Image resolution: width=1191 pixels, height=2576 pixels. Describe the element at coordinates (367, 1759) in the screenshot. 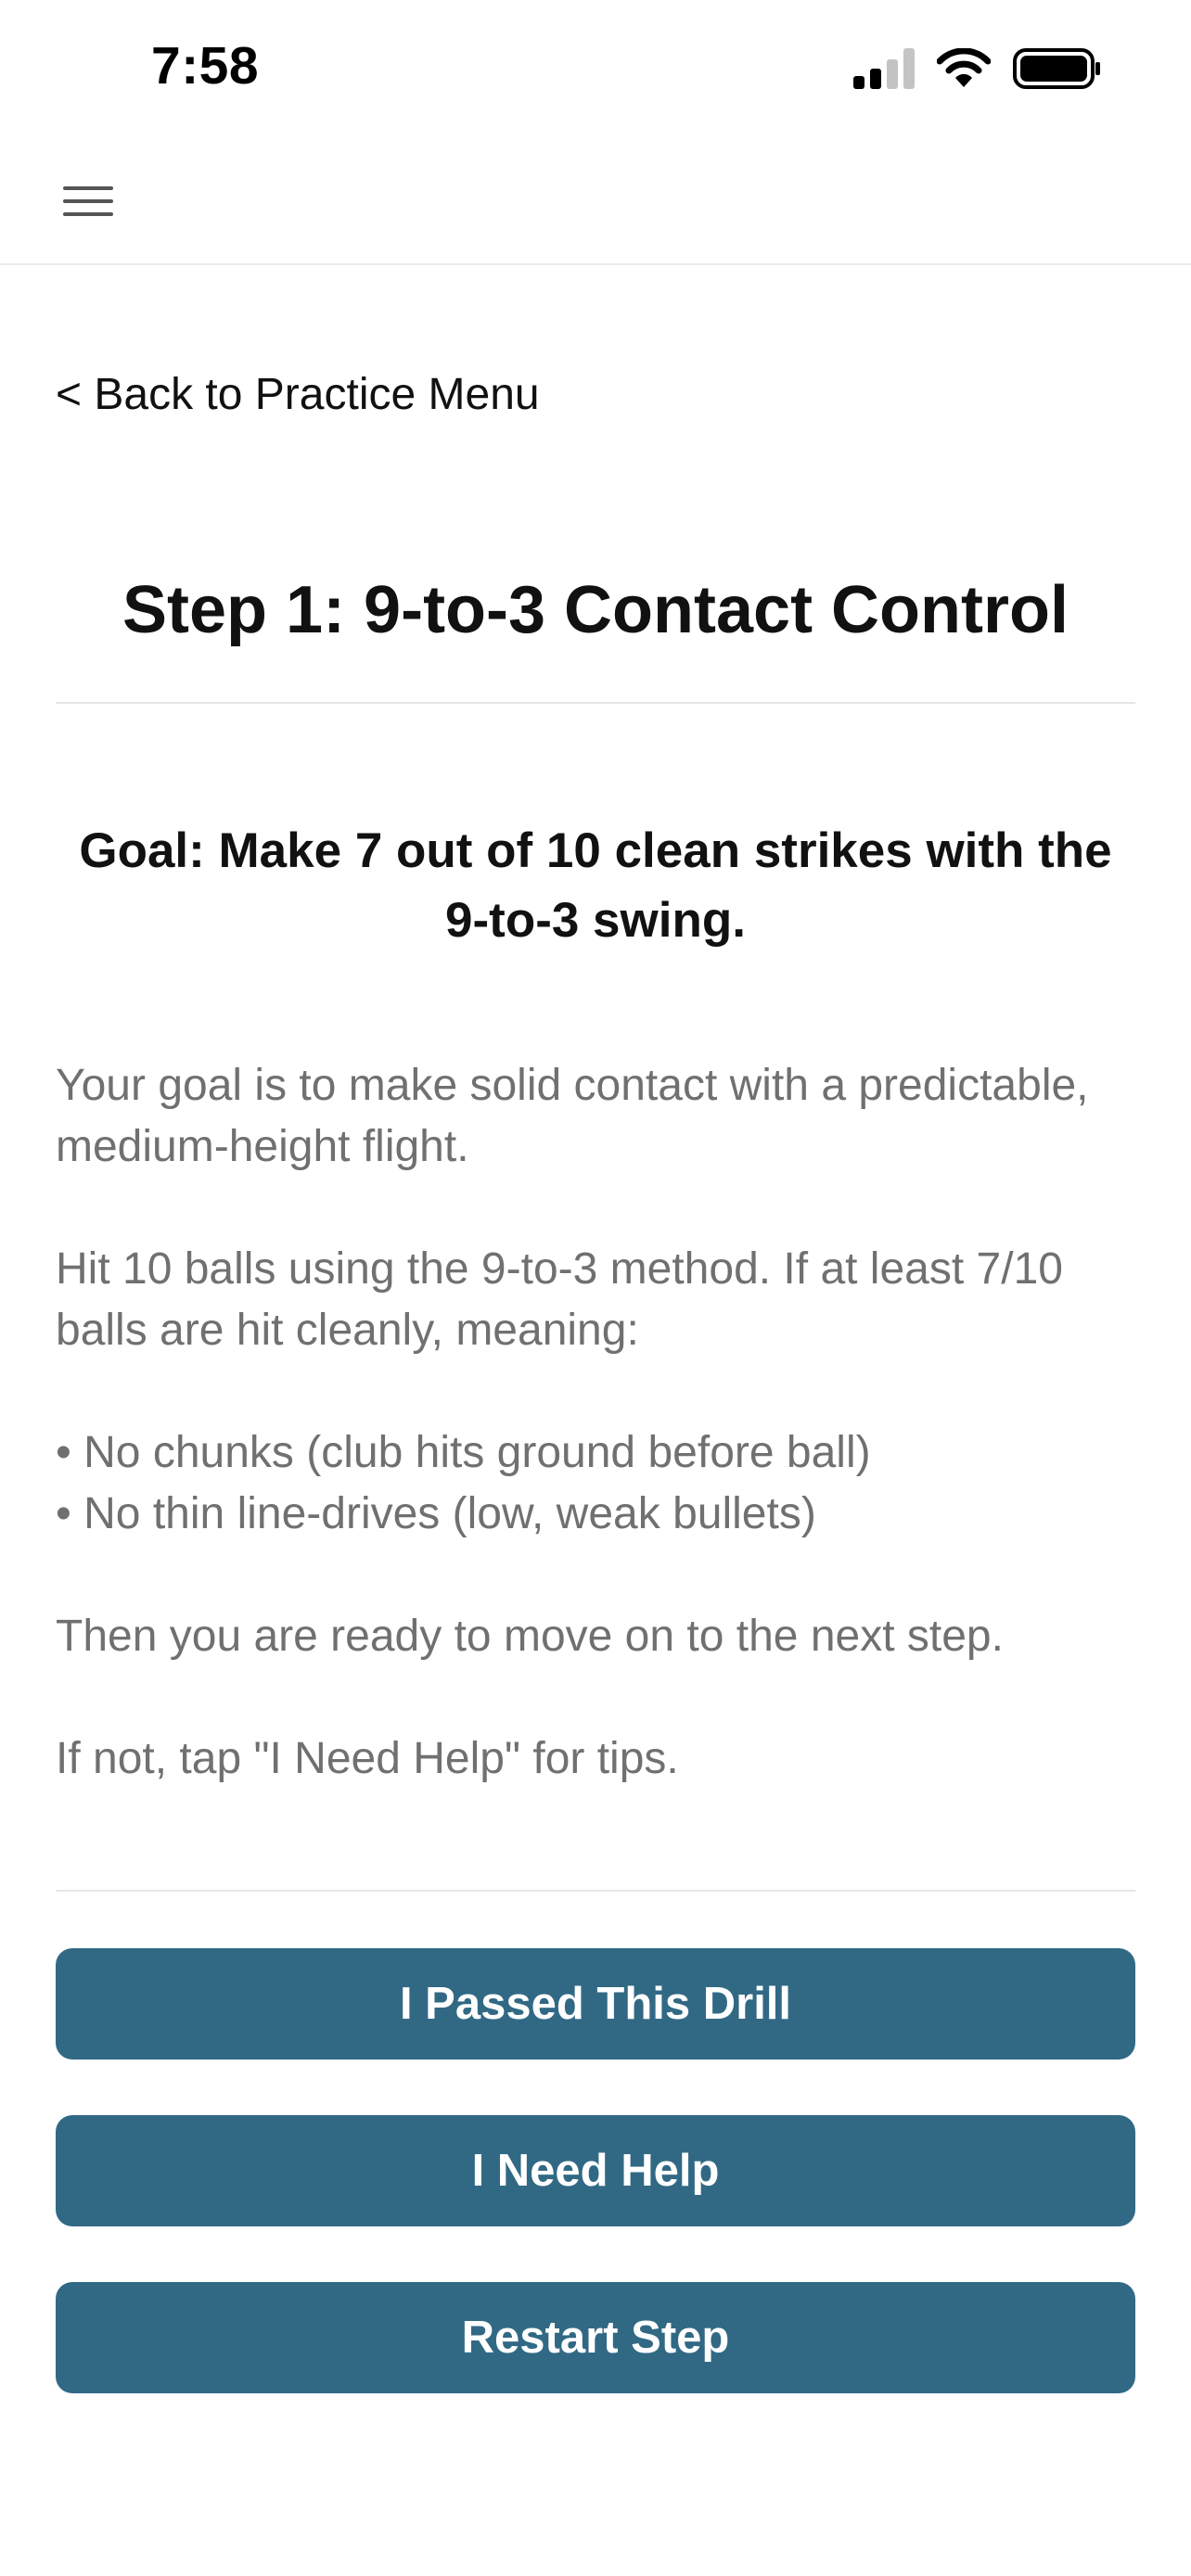

I see `help-hint-text: If not, tap "I Need Help" for tips.` at that location.